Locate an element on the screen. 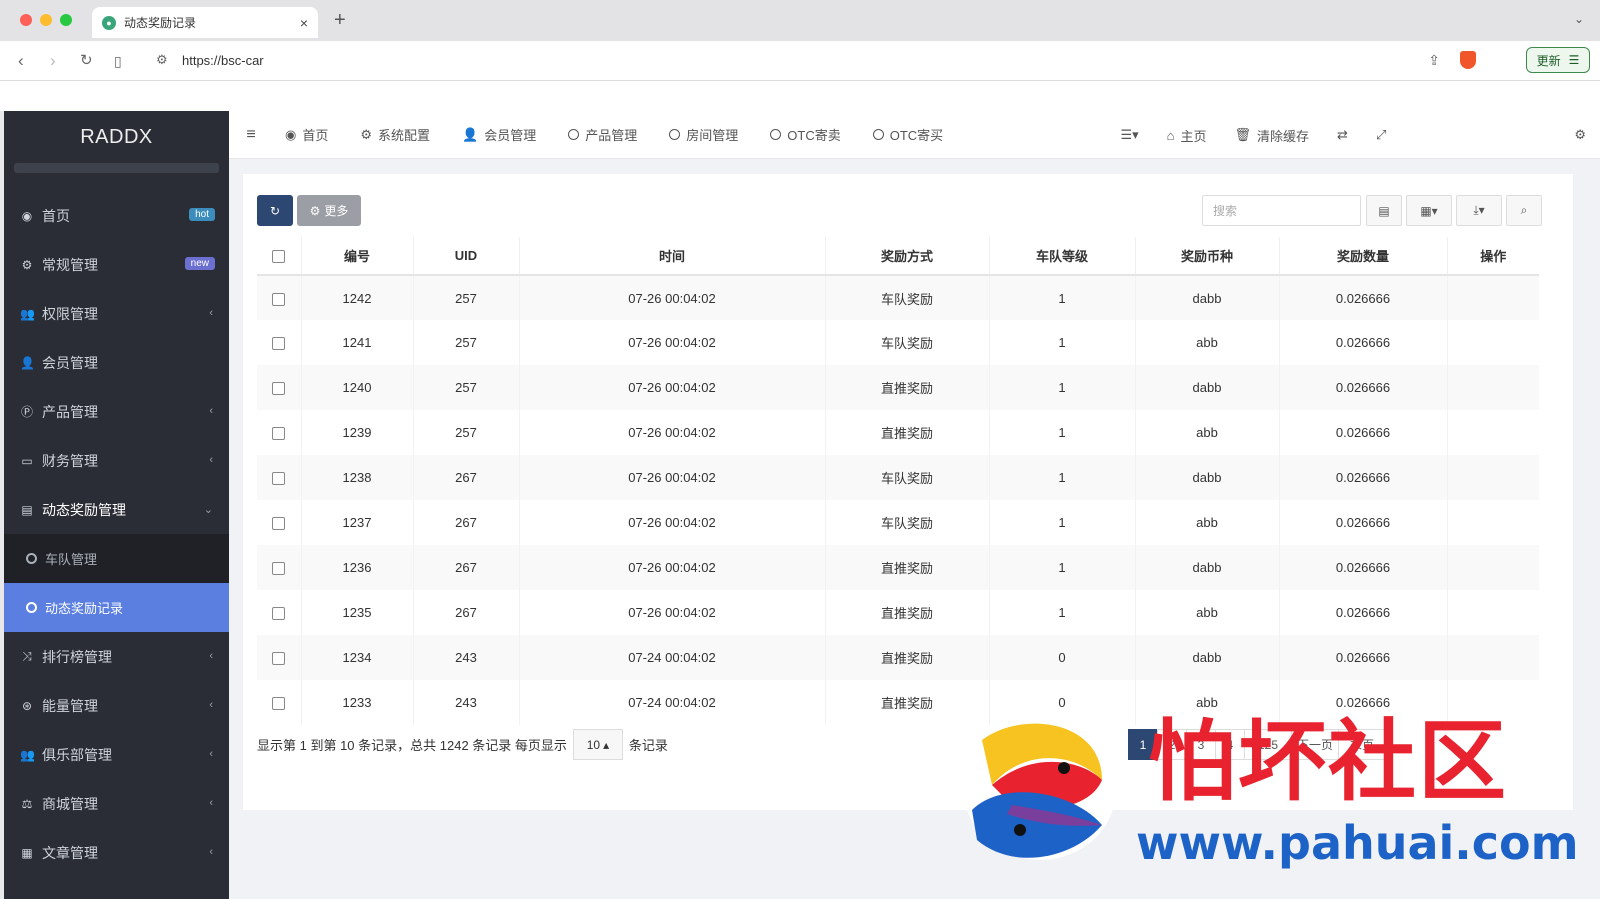  topnav-rooms: 房间管理 is located at coordinates (703, 135).